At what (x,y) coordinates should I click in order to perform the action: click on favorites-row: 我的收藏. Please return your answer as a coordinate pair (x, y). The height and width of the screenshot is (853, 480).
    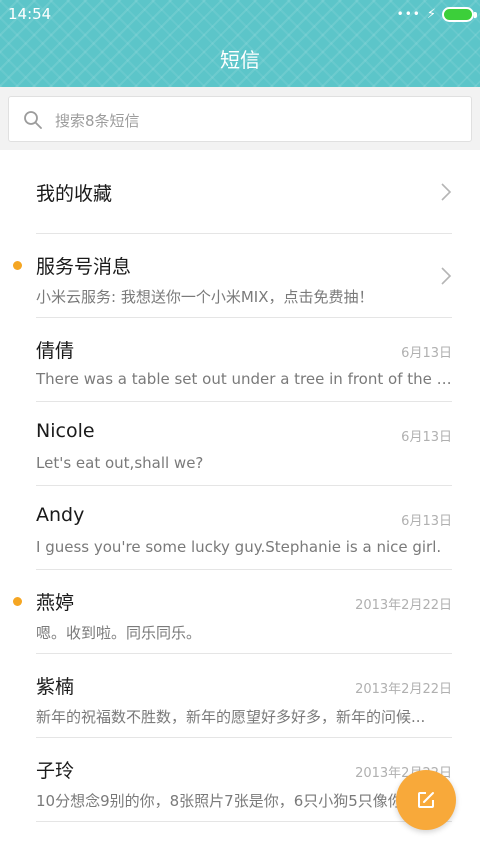
    Looking at the image, I should click on (240, 192).